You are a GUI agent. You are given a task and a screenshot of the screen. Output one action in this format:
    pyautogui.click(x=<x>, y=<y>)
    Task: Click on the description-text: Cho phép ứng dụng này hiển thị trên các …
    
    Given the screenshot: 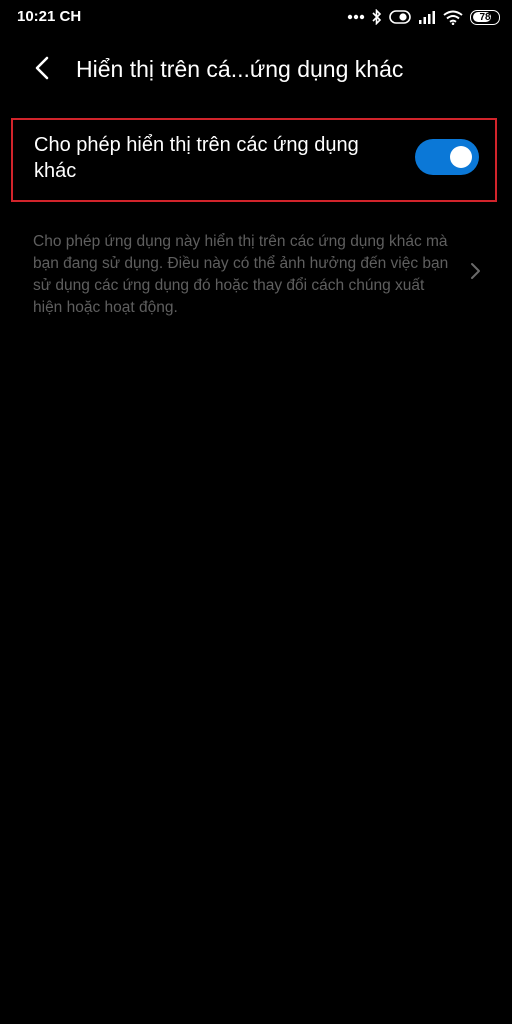 What is the action you would take?
    pyautogui.click(x=241, y=274)
    